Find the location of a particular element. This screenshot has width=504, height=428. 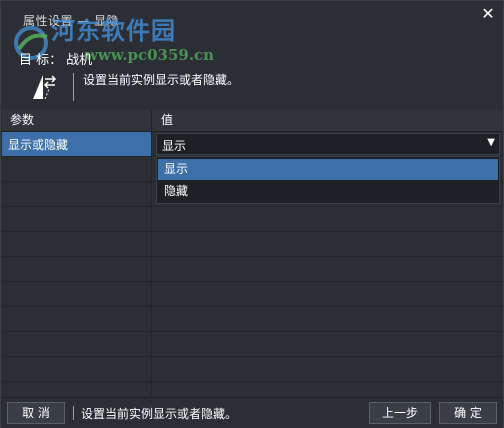

footer-description: 设置当前实例显示或者隐藏。 is located at coordinates (159, 414).